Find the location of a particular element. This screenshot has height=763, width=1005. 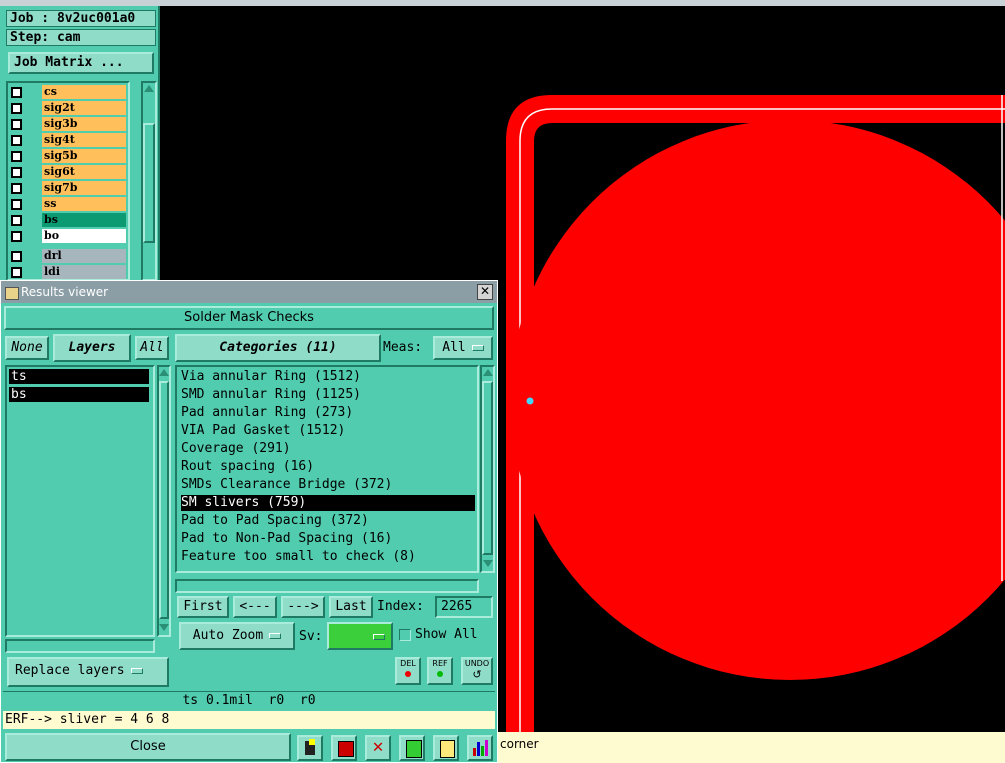

layer-name: sig7b is located at coordinates (84, 188).